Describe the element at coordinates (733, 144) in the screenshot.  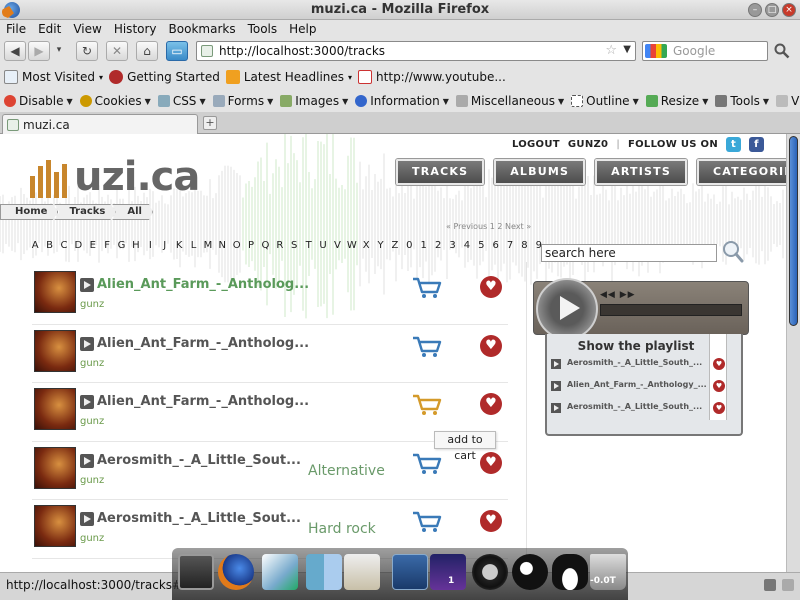
I see `twitter-icon: t` at that location.